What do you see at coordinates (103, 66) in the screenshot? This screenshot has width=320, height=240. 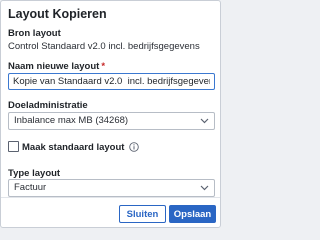 I see `required-marker: *` at bounding box center [103, 66].